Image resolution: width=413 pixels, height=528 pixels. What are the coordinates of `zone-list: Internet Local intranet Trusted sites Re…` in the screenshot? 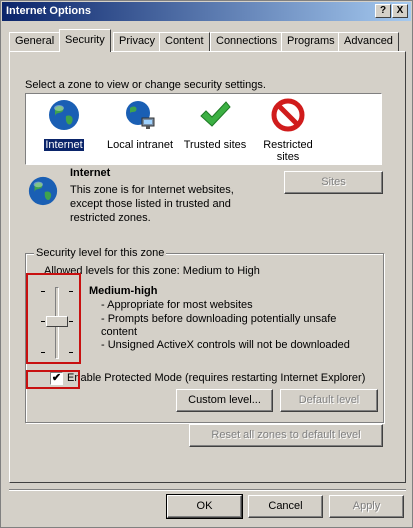 It's located at (203, 129).